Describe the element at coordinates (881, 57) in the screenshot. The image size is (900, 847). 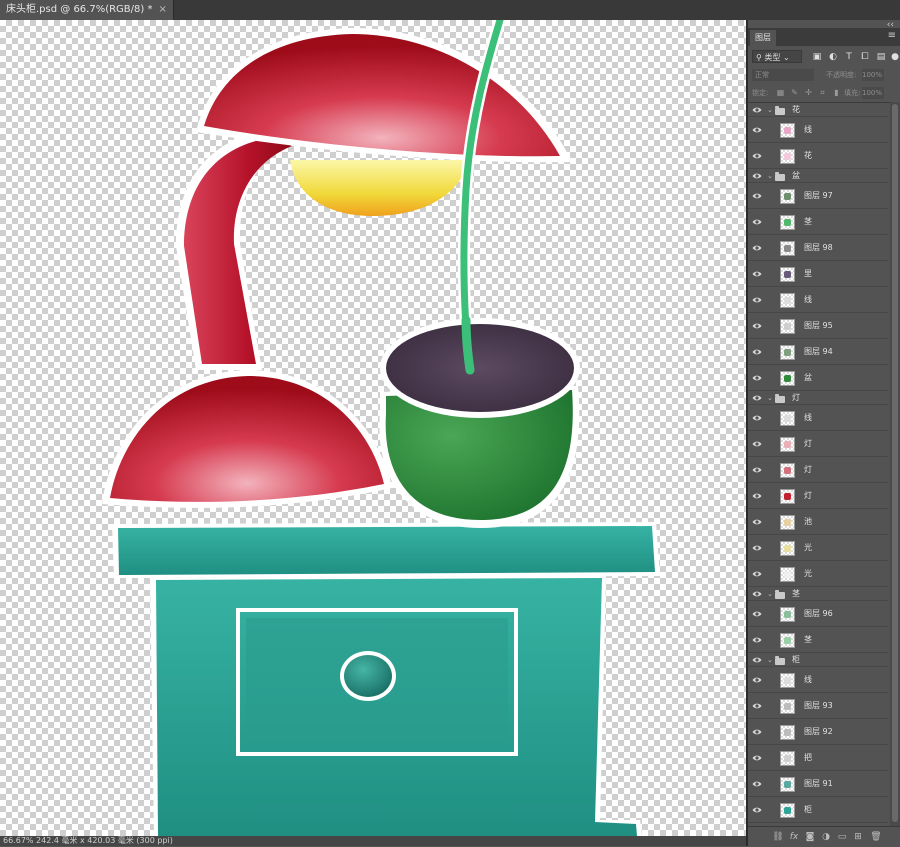
I see `smart-object-filter-icon: ▤` at that location.